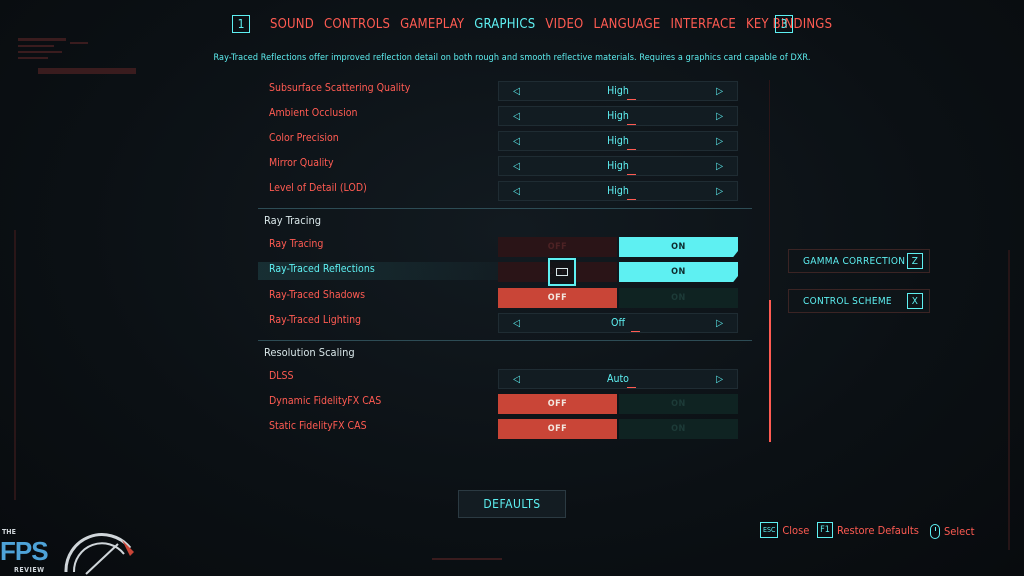 The height and width of the screenshot is (576, 1024). I want to click on color-precision-selector: ◁ High ▷, so click(618, 141).